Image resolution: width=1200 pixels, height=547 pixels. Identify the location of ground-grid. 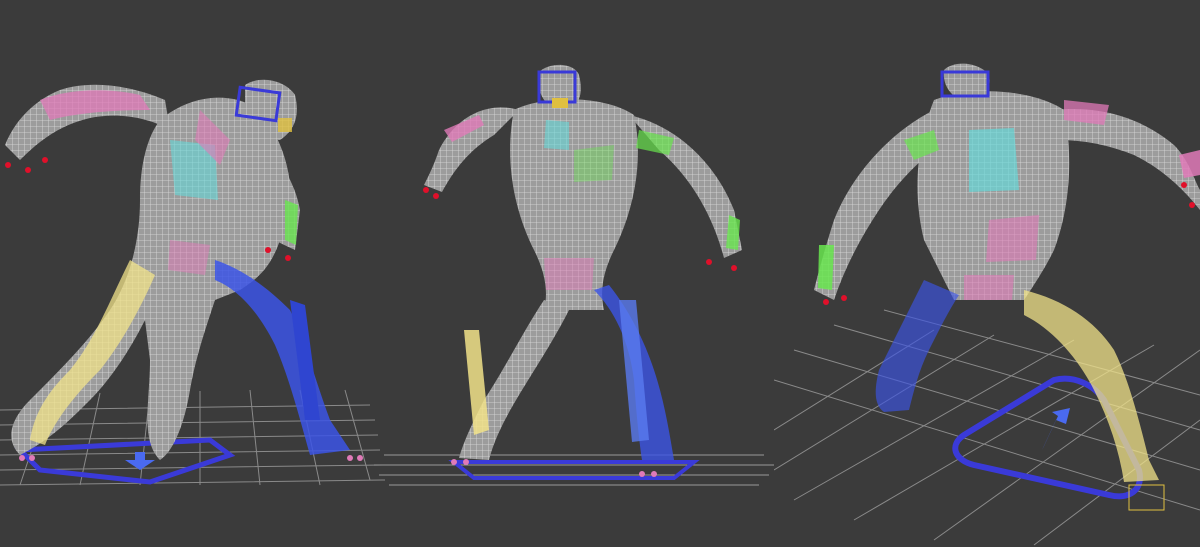
(574, 470).